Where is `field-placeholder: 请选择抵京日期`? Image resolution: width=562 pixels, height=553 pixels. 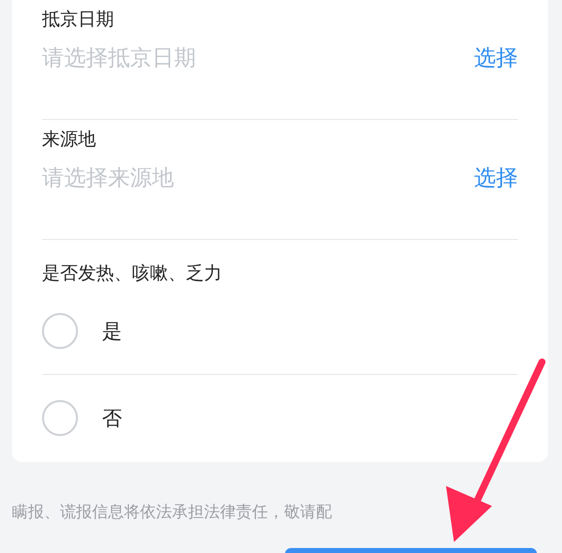 field-placeholder: 请选择抵京日期 is located at coordinates (119, 59).